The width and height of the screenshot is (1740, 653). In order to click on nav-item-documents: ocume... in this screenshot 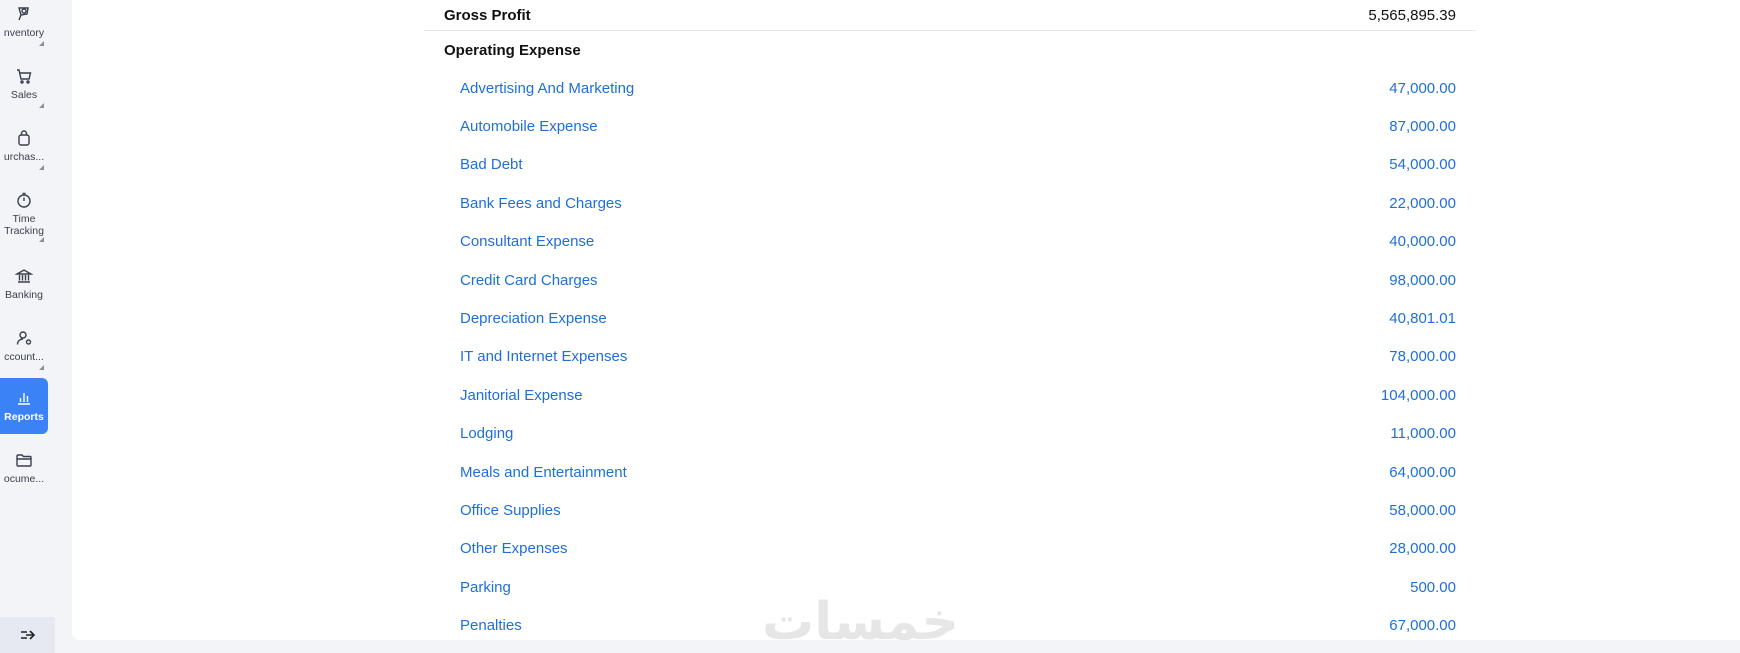, I will do `click(24, 468)`.